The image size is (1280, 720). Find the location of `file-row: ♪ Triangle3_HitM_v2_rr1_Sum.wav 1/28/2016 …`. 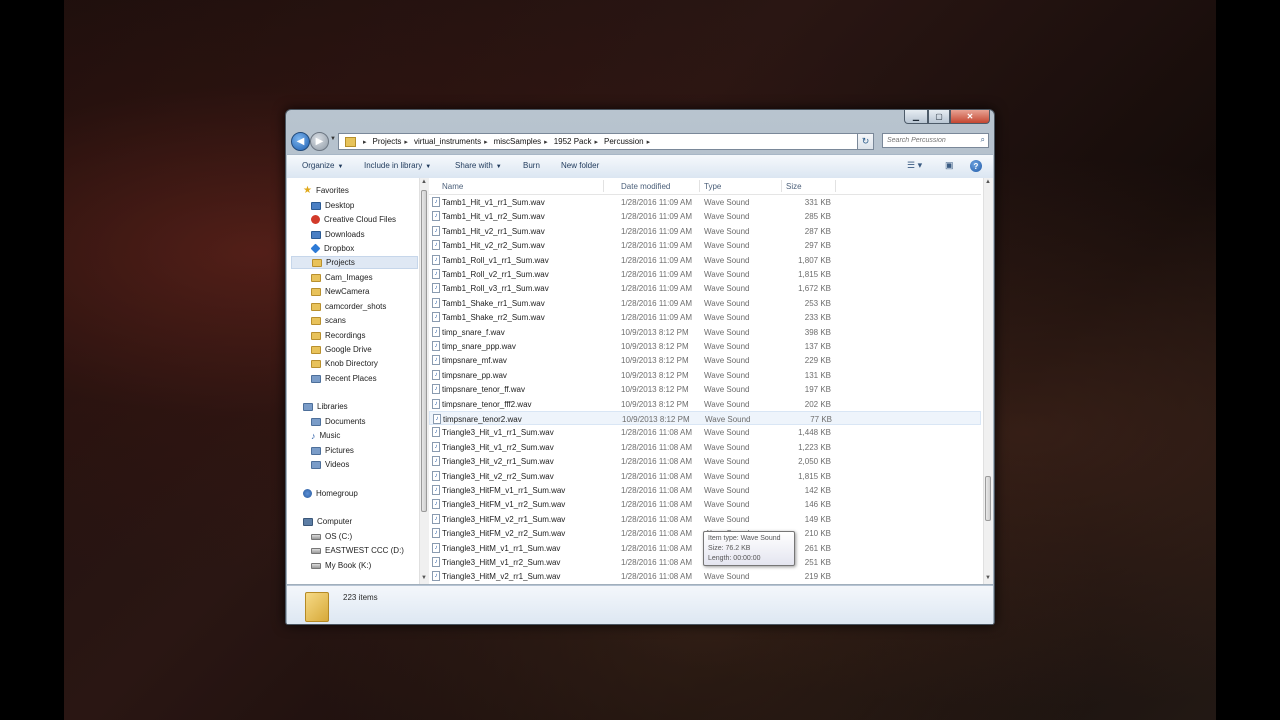

file-row: ♪ Triangle3_HitM_v2_rr1_Sum.wav 1/28/2016 … is located at coordinates (705, 576).